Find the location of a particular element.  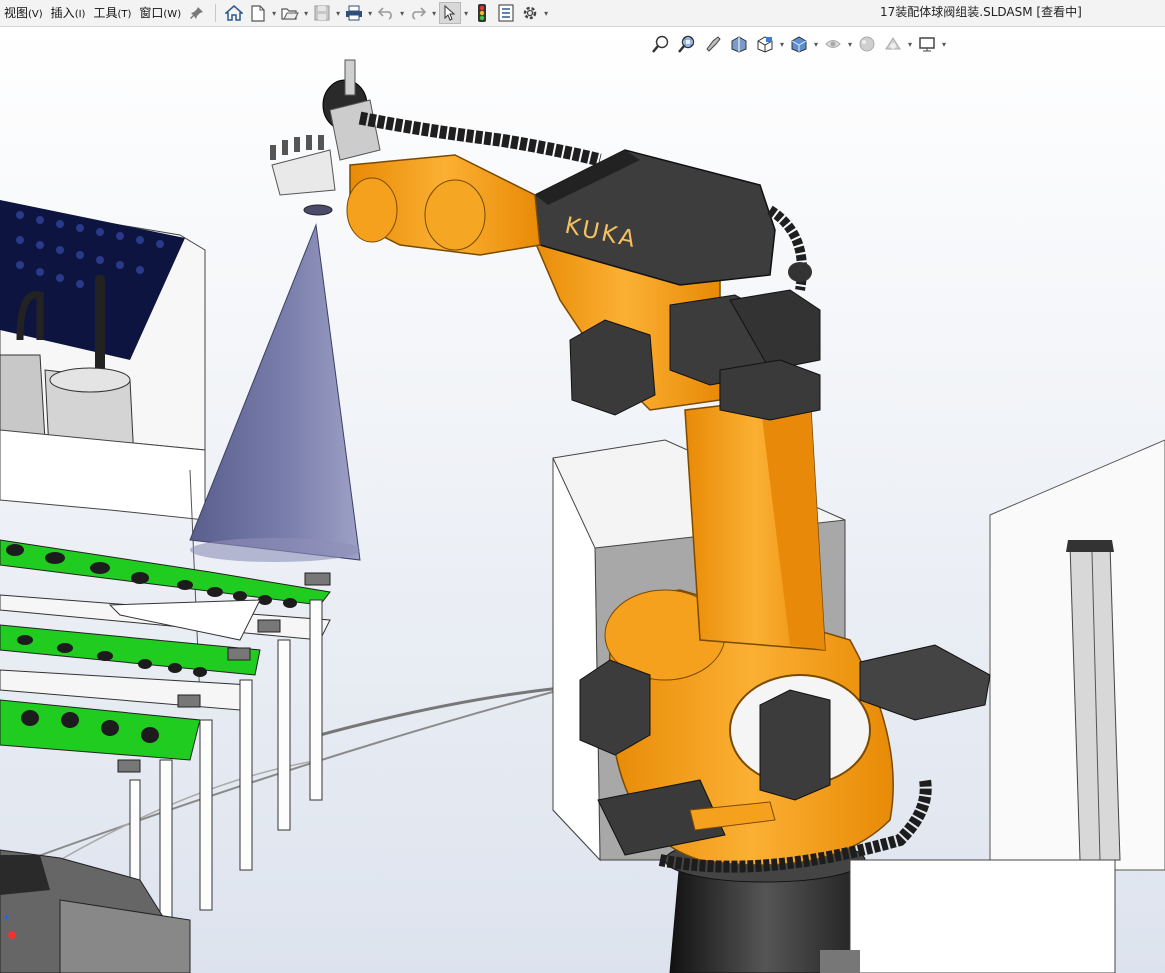

open-dropdown-caret: ▾ is located at coordinates (306, 13).